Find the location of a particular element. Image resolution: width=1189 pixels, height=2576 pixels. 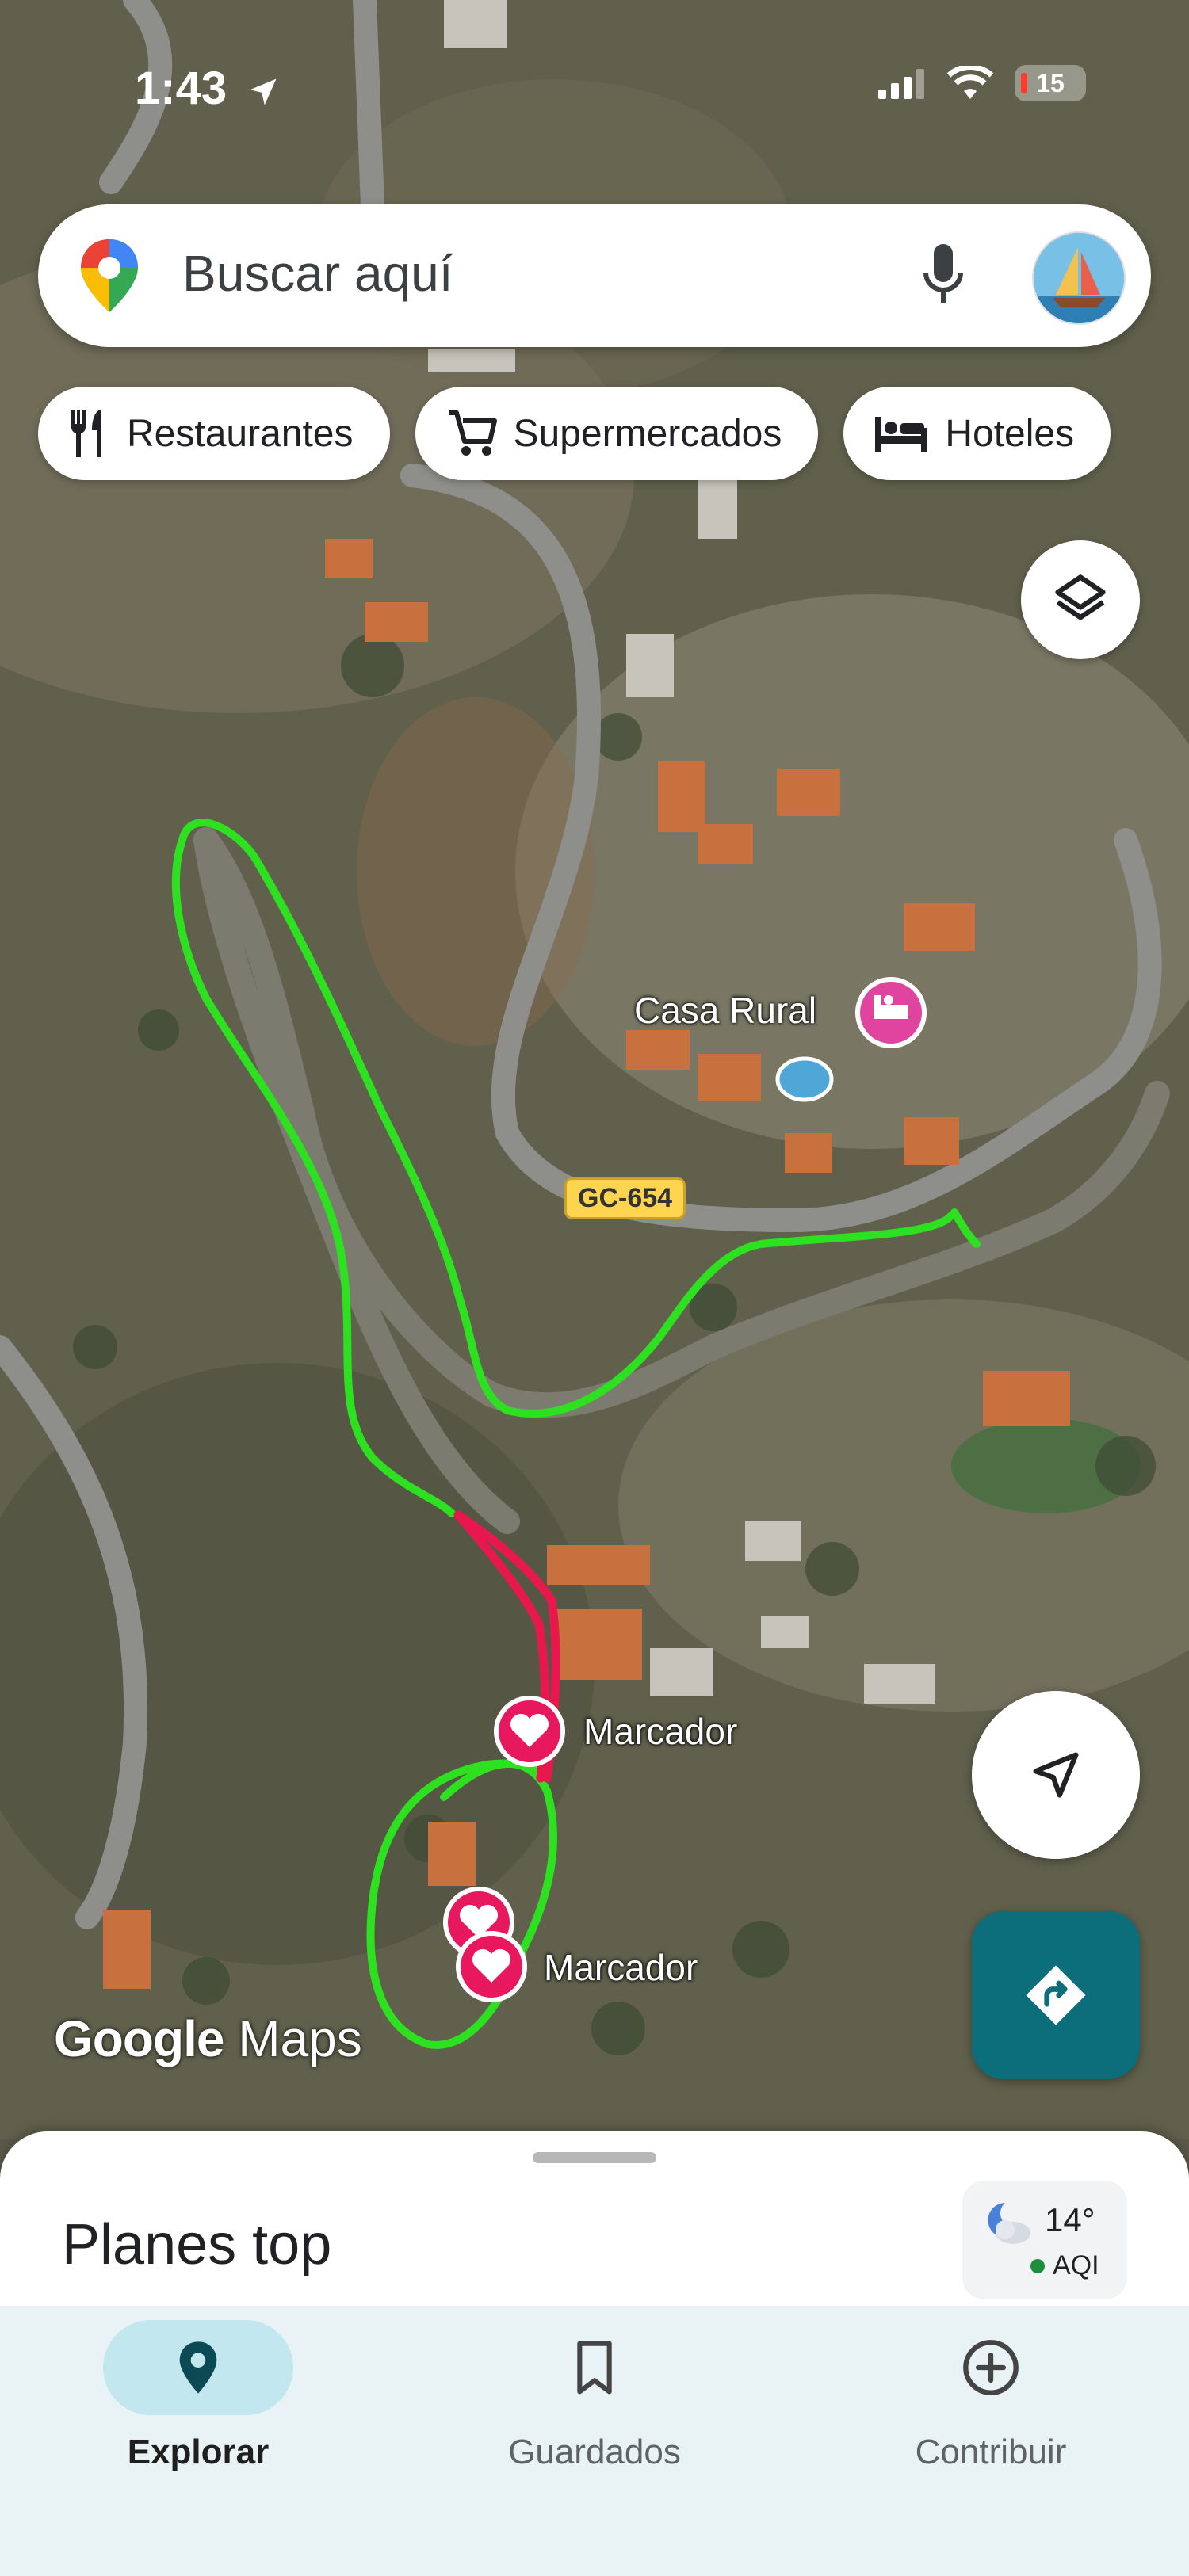

map-layers-button is located at coordinates (1080, 599).